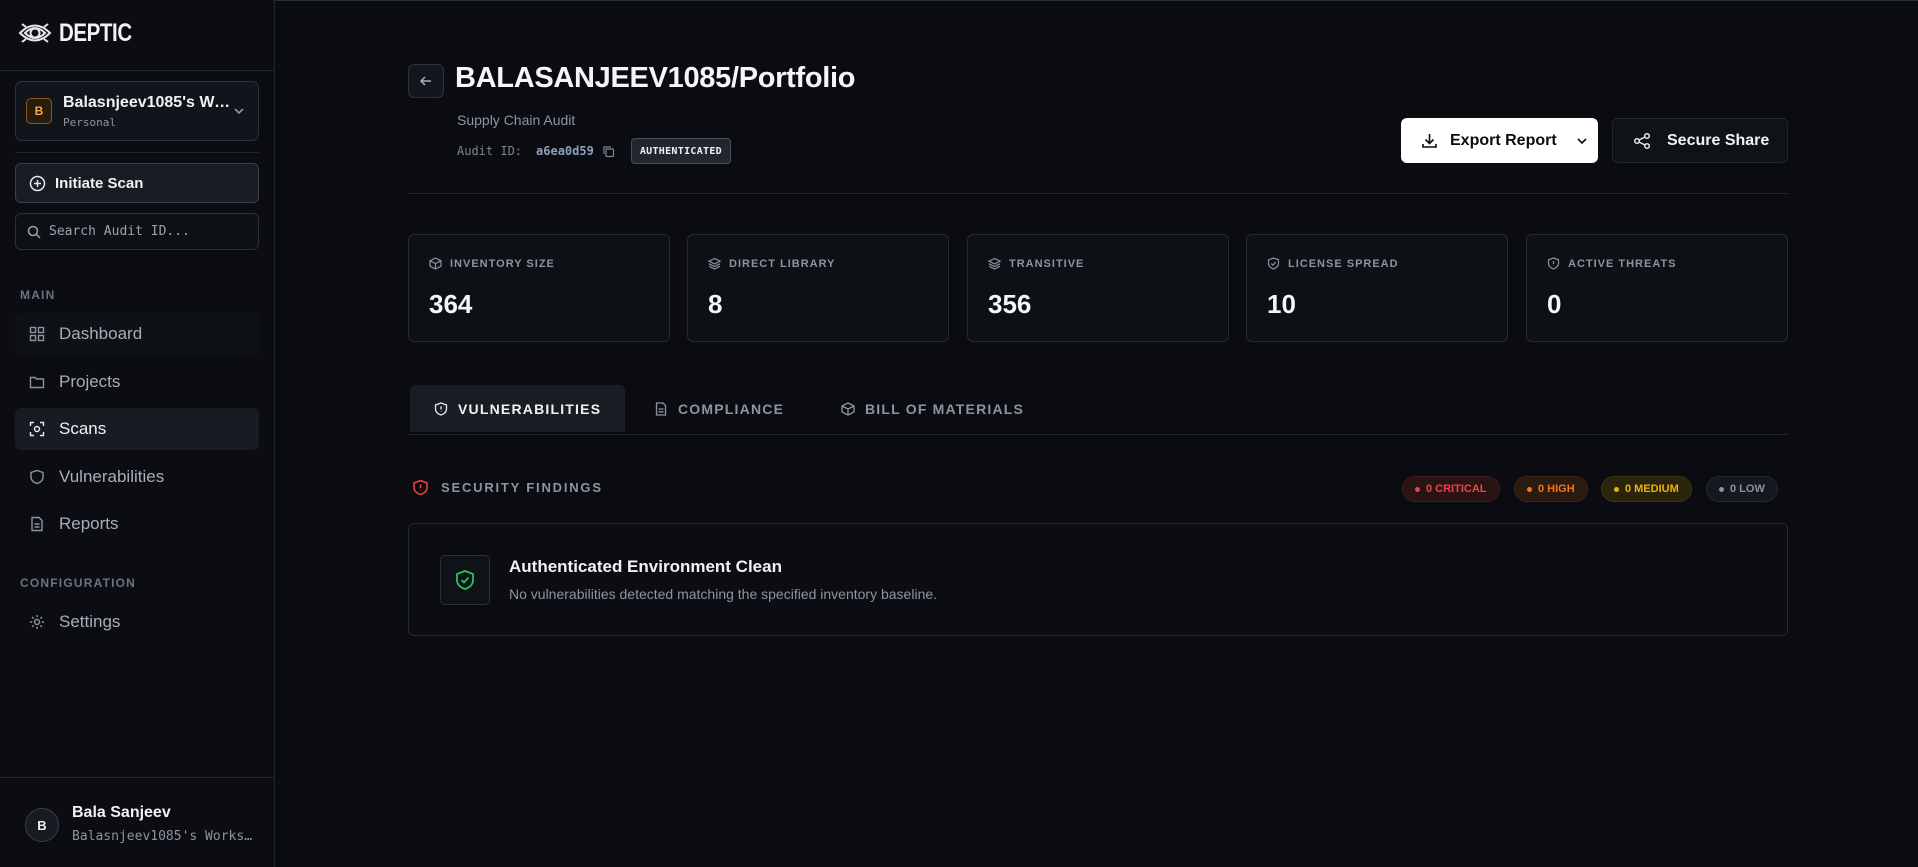 The image size is (1918, 867). What do you see at coordinates (37, 334) in the screenshot?
I see `grid-icon` at bounding box center [37, 334].